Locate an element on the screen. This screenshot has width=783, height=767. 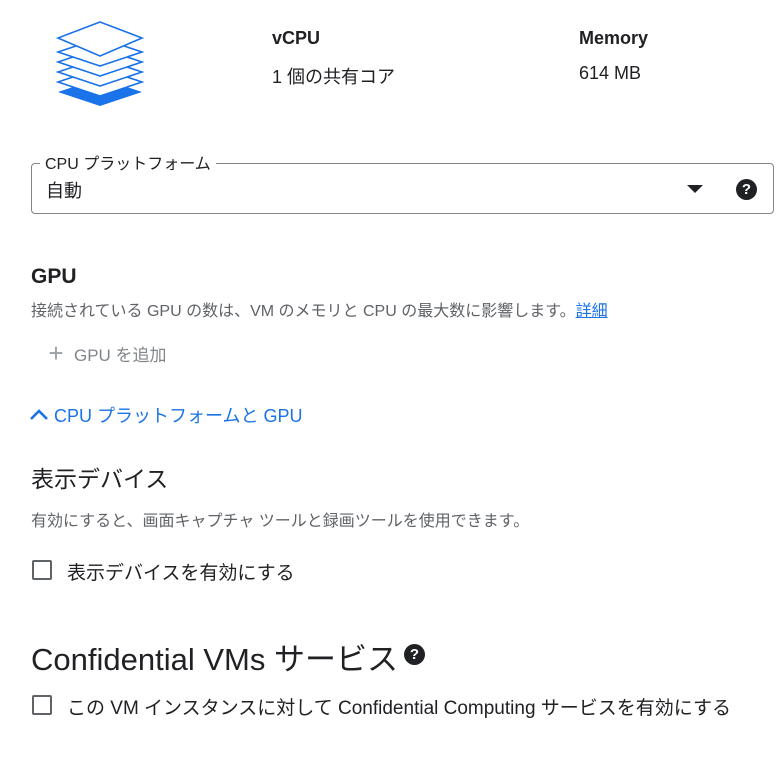
confidential-help-icon: ? is located at coordinates (414, 654).